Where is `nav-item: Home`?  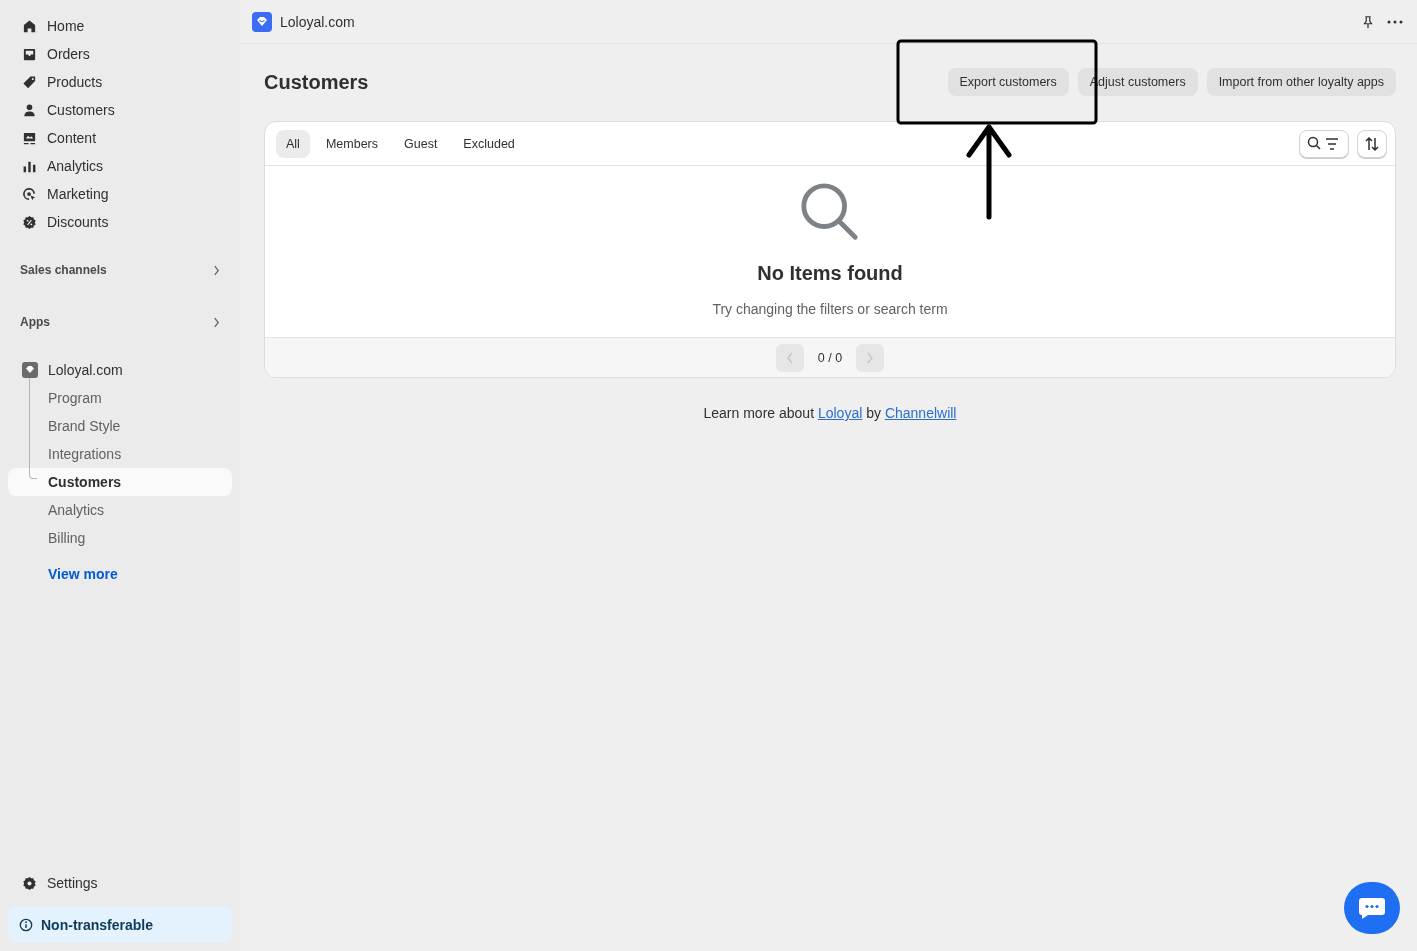 nav-item: Home is located at coordinates (120, 26).